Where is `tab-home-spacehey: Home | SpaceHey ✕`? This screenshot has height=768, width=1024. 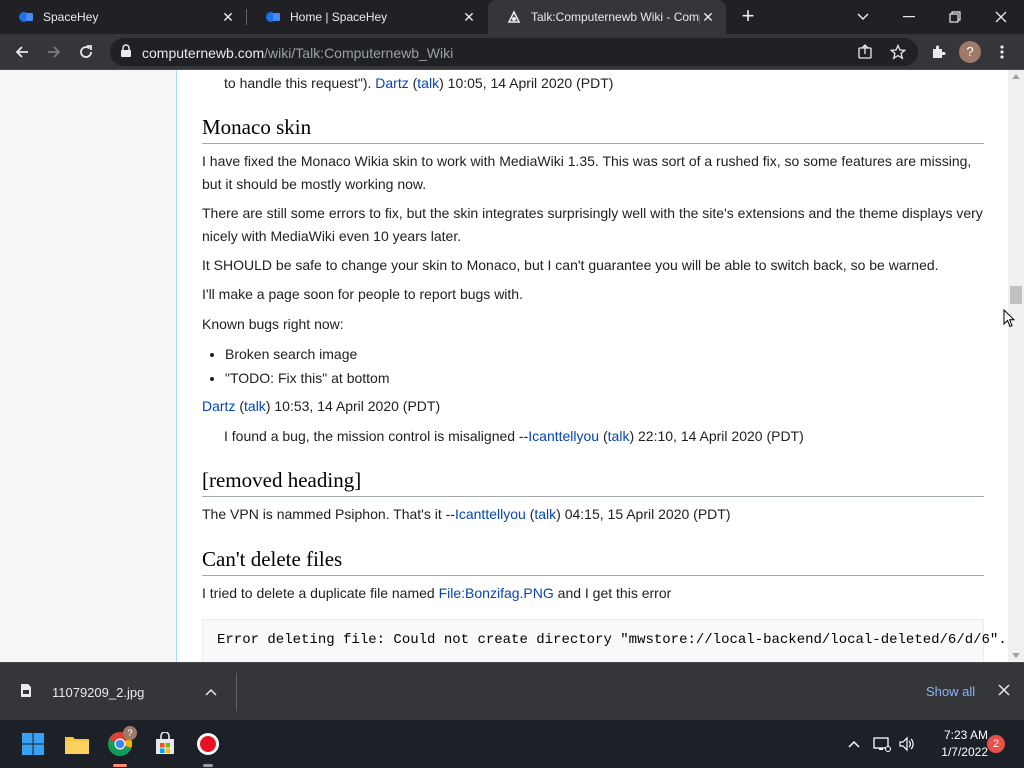 tab-home-spacehey: Home | SpaceHey ✕ is located at coordinates (367, 17).